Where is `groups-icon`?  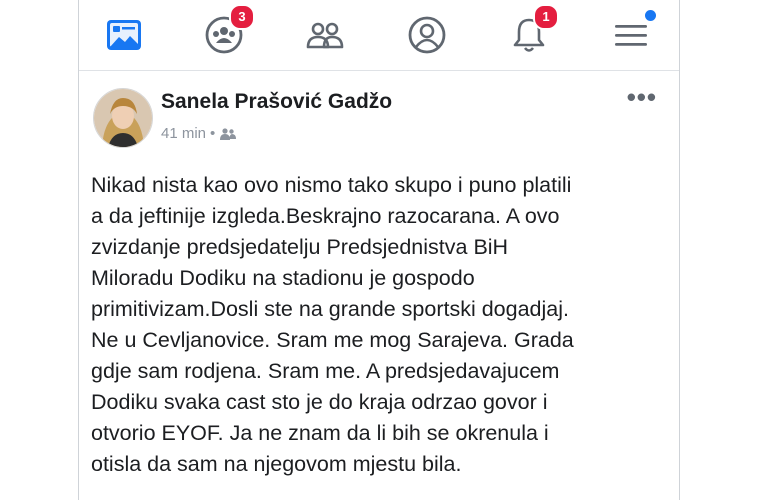
groups-icon is located at coordinates (325, 35).